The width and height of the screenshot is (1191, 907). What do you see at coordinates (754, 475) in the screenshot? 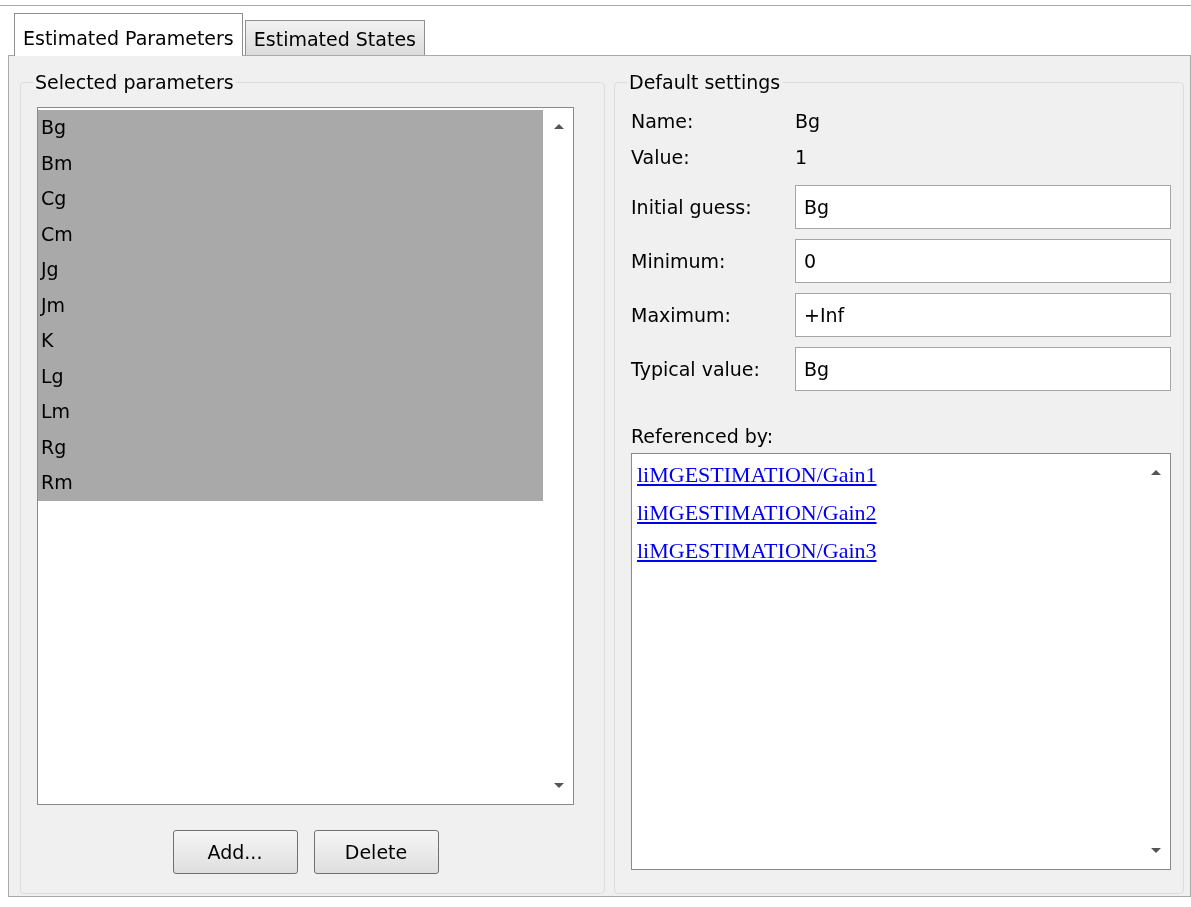
I see `link: liMGESTIMATION/Gain1` at bounding box center [754, 475].